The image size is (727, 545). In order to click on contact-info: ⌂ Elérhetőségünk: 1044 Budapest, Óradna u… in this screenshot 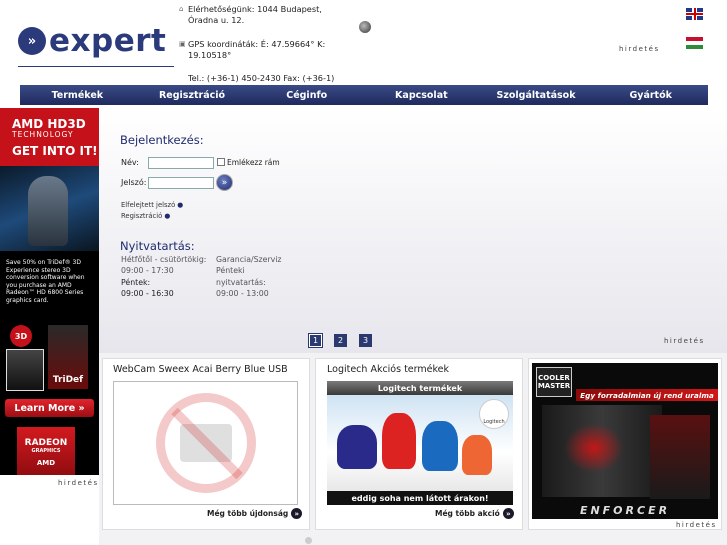, I will do `click(265, 49)`.